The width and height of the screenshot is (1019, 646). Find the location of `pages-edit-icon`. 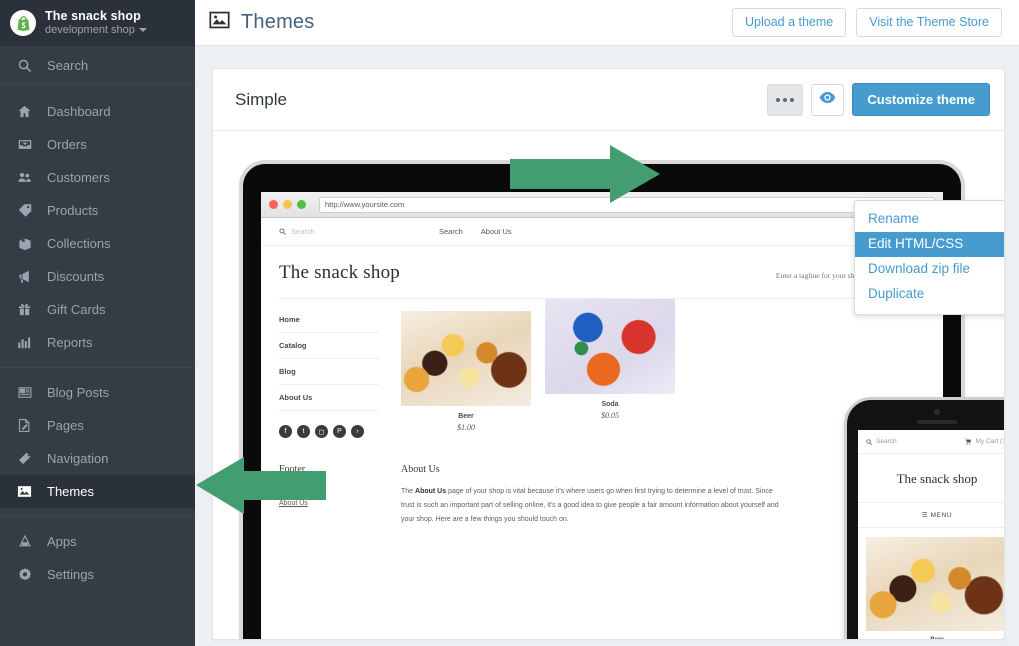

pages-edit-icon is located at coordinates (24, 425).